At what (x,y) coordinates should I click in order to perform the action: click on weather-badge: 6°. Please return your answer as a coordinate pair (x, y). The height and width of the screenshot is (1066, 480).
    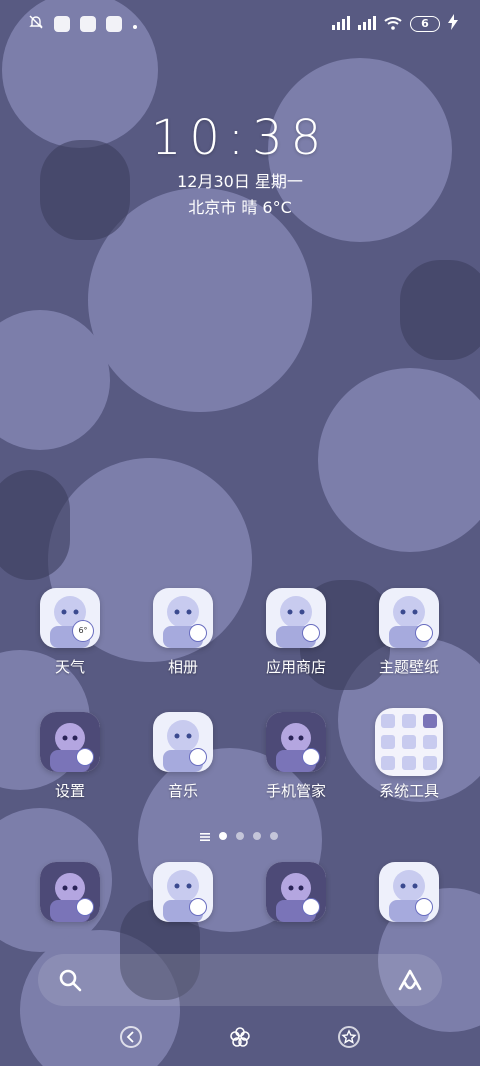
    Looking at the image, I should click on (83, 631).